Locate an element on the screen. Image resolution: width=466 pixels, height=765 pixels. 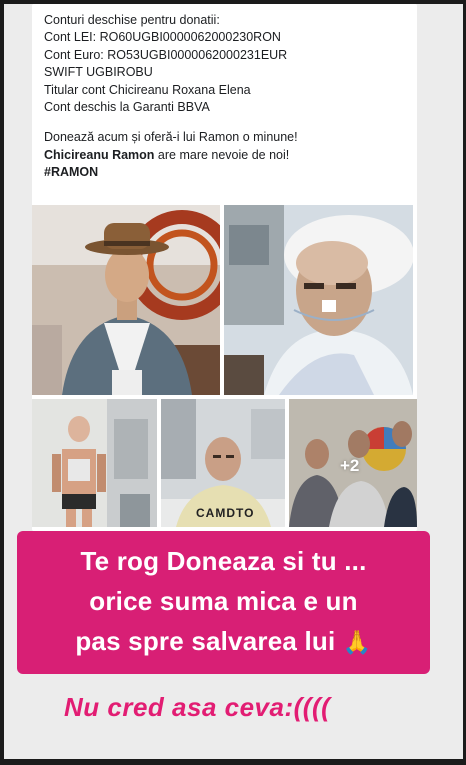
banner-line-3-text: pas spre salvarea lui is located at coordinates (205, 641).